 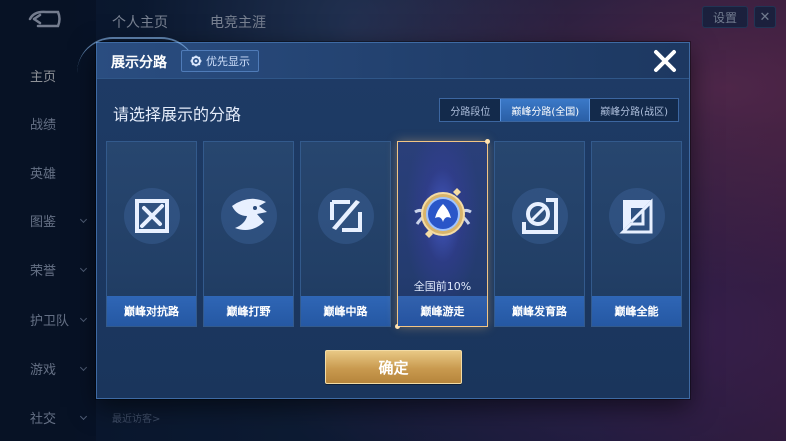 I want to click on card-label: 巅峰全能, so click(x=636, y=311).